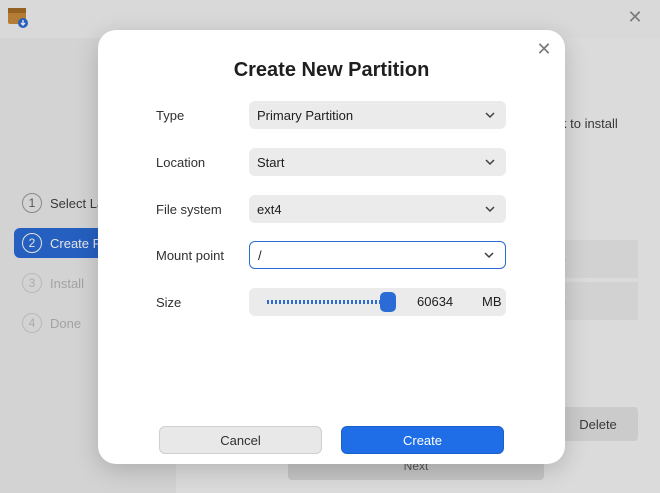  What do you see at coordinates (435, 301) in the screenshot?
I see `size-value: 60634` at bounding box center [435, 301].